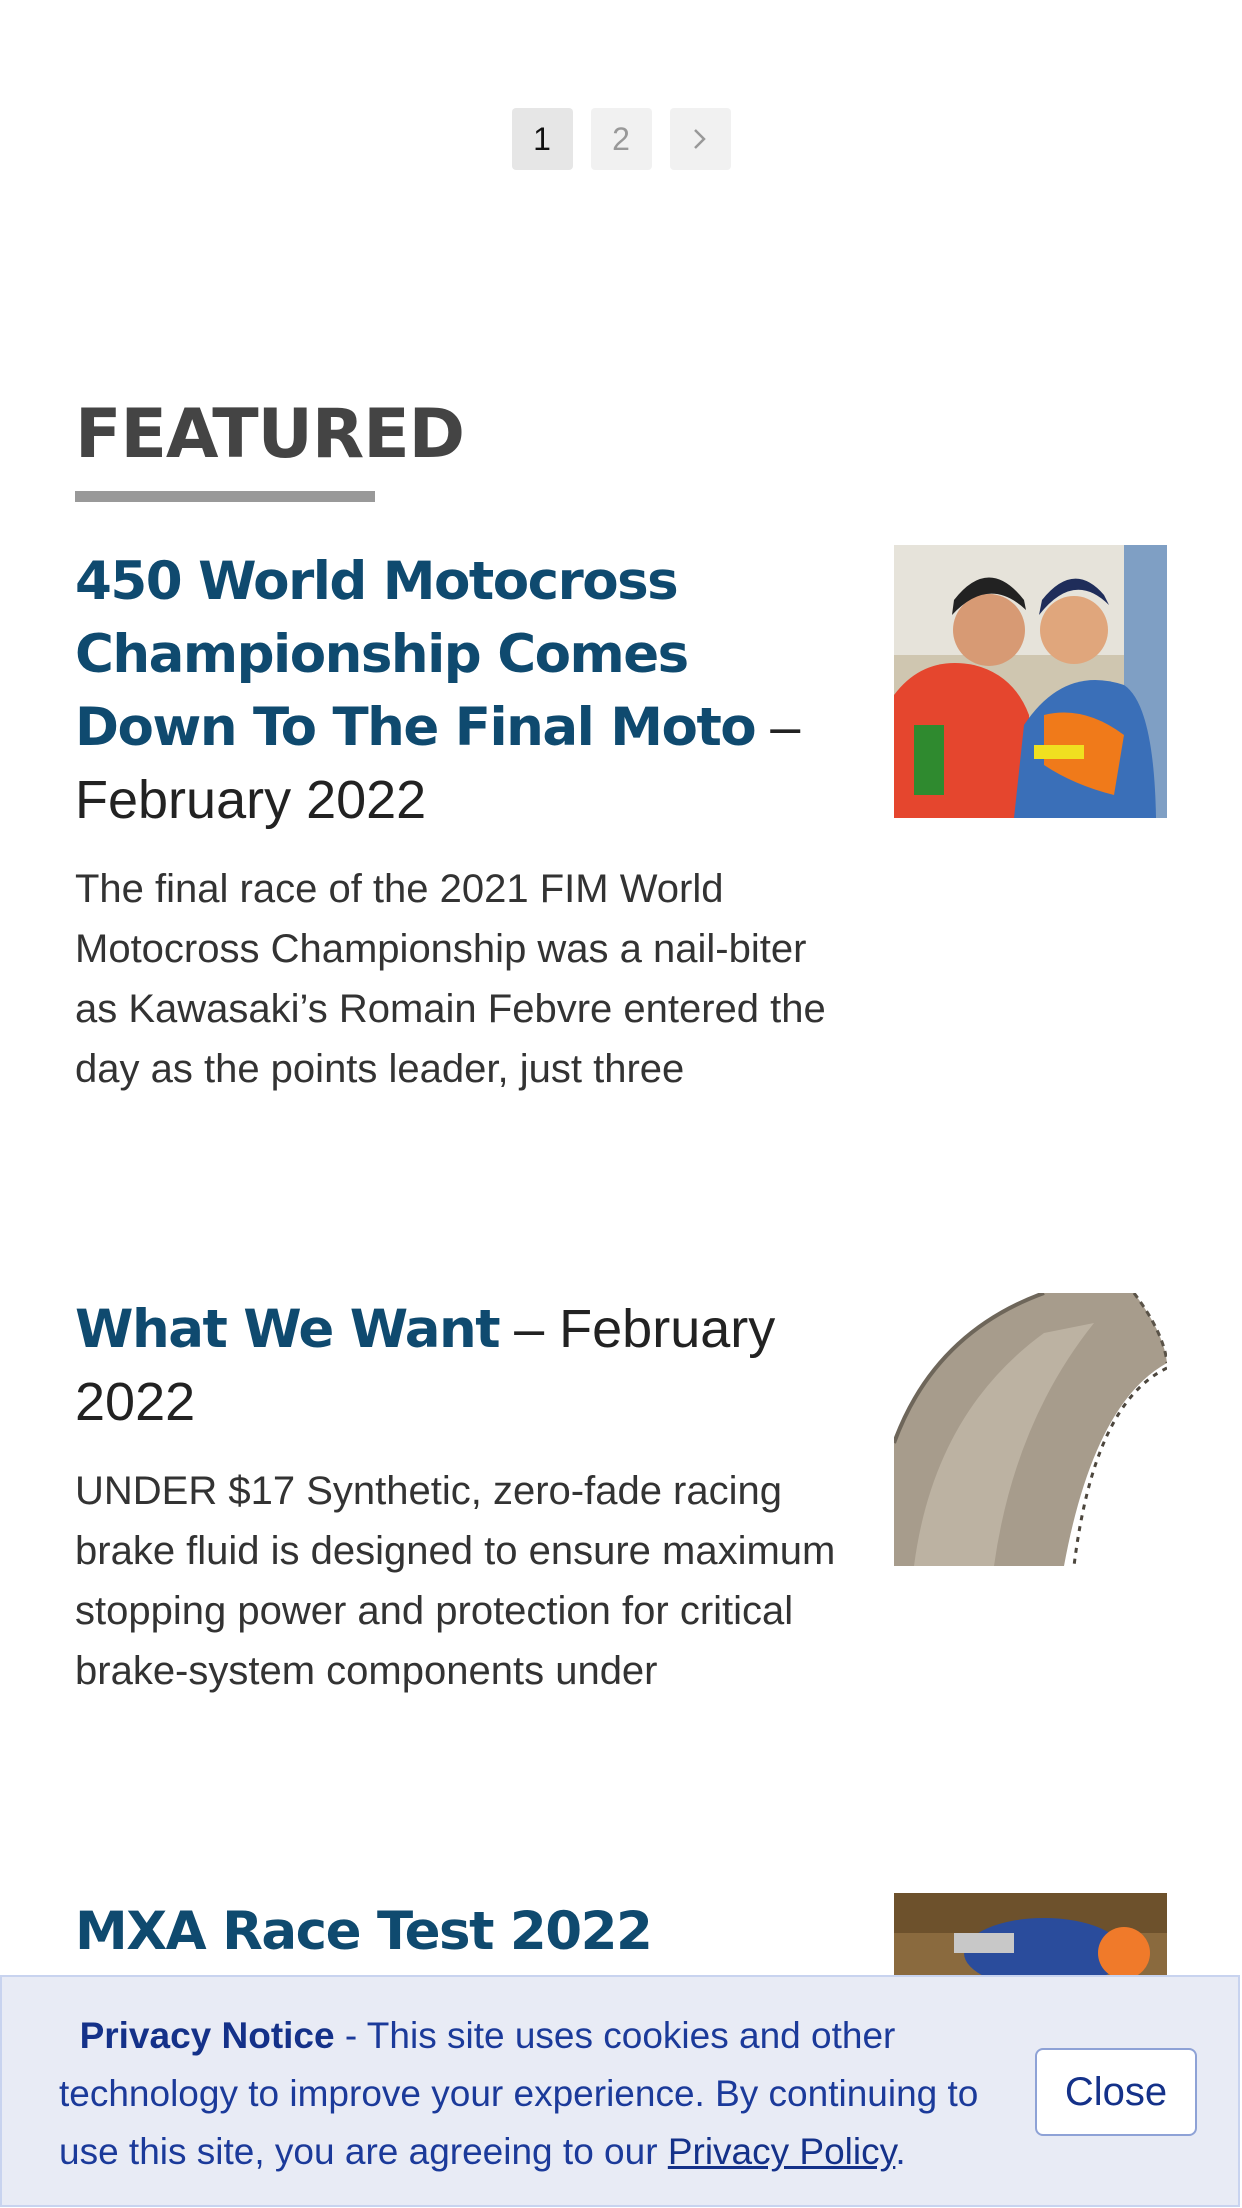 The image size is (1242, 2208). Describe the element at coordinates (782, 2151) in the screenshot. I see `privacy-policy-link: Privacy Policy` at that location.